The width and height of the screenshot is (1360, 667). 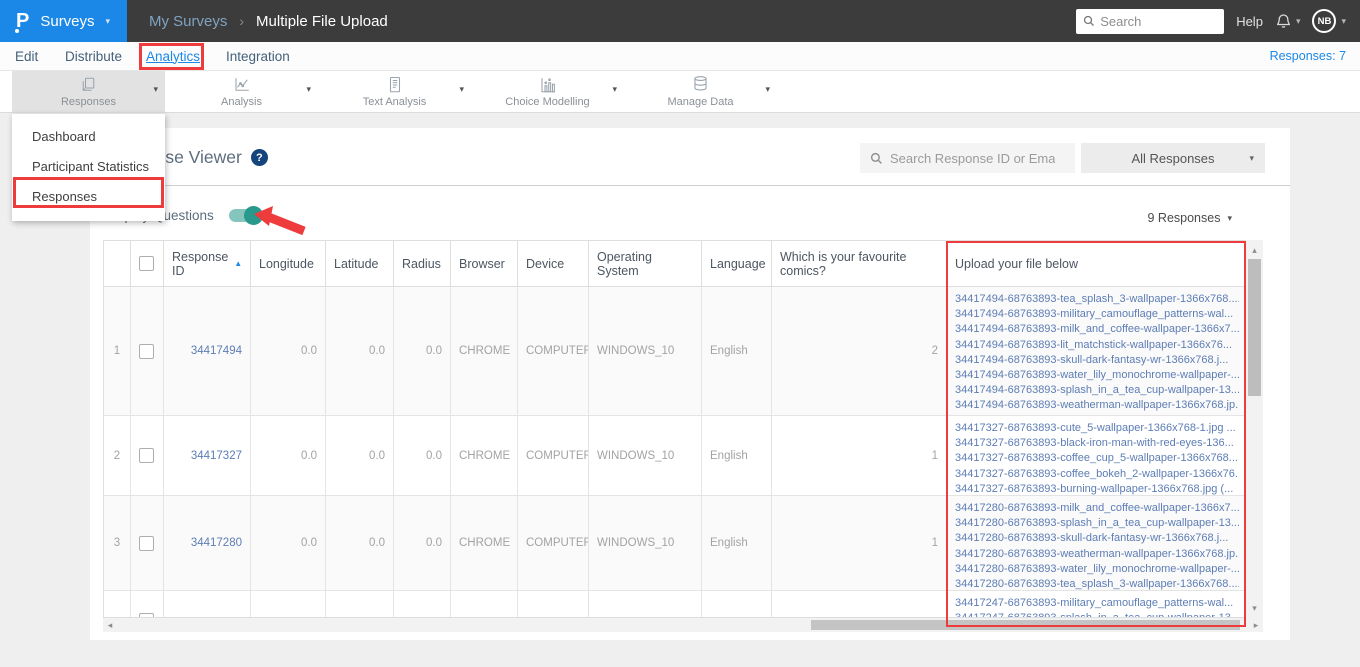 What do you see at coordinates (1308, 56) in the screenshot?
I see `responses-count-badge: Responses: 7` at bounding box center [1308, 56].